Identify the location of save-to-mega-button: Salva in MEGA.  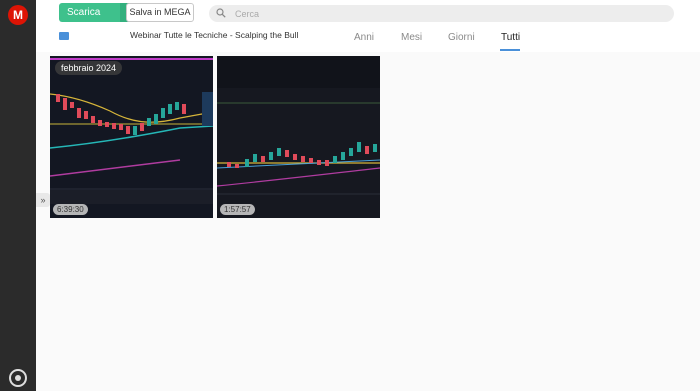
(160, 12).